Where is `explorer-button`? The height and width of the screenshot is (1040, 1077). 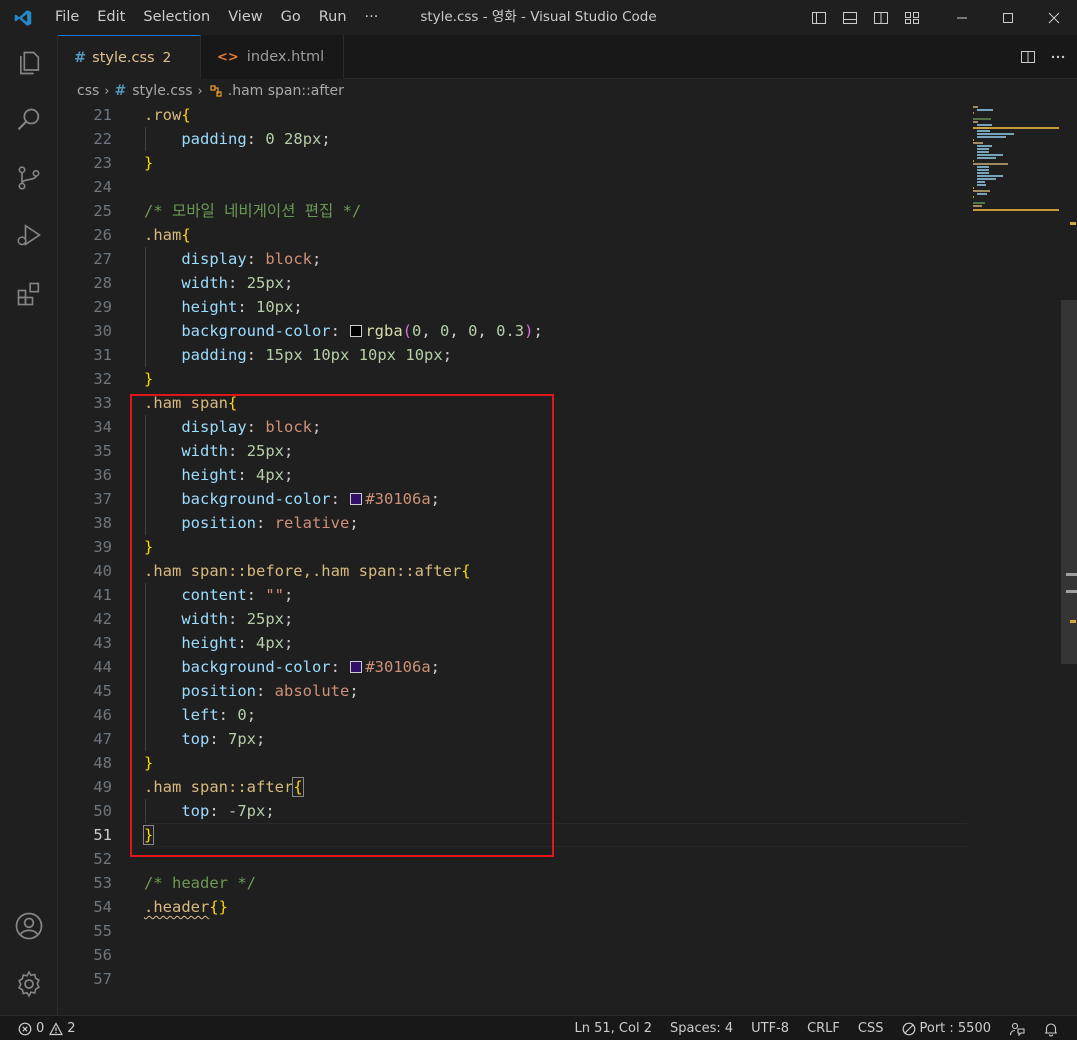
explorer-button is located at coordinates (29, 63).